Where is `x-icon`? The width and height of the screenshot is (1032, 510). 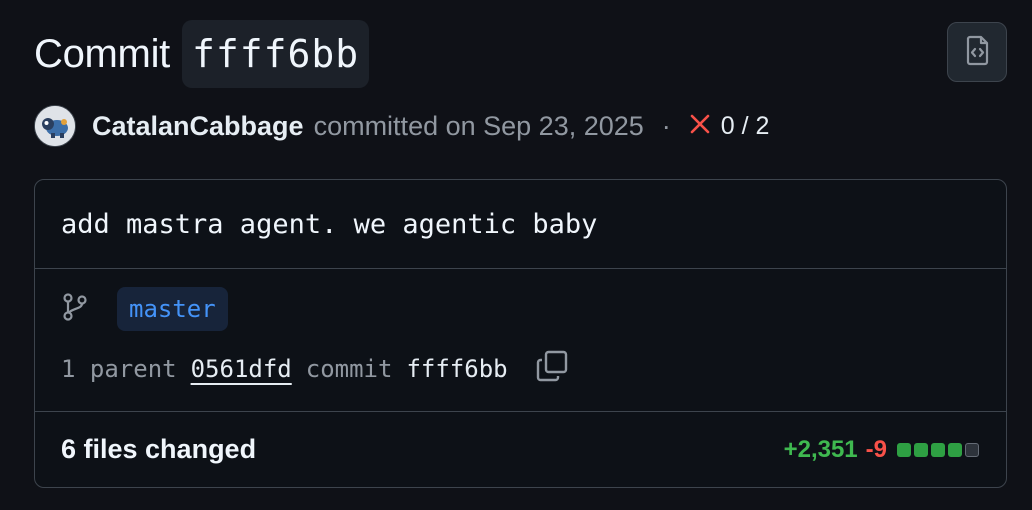 x-icon is located at coordinates (700, 126).